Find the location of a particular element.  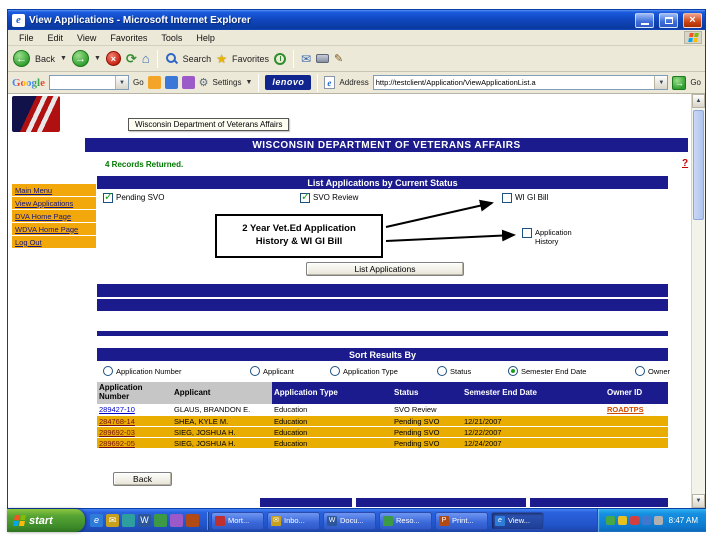

column-header-semester-end-date: Semester End Date is located at coordinates (533, 393).